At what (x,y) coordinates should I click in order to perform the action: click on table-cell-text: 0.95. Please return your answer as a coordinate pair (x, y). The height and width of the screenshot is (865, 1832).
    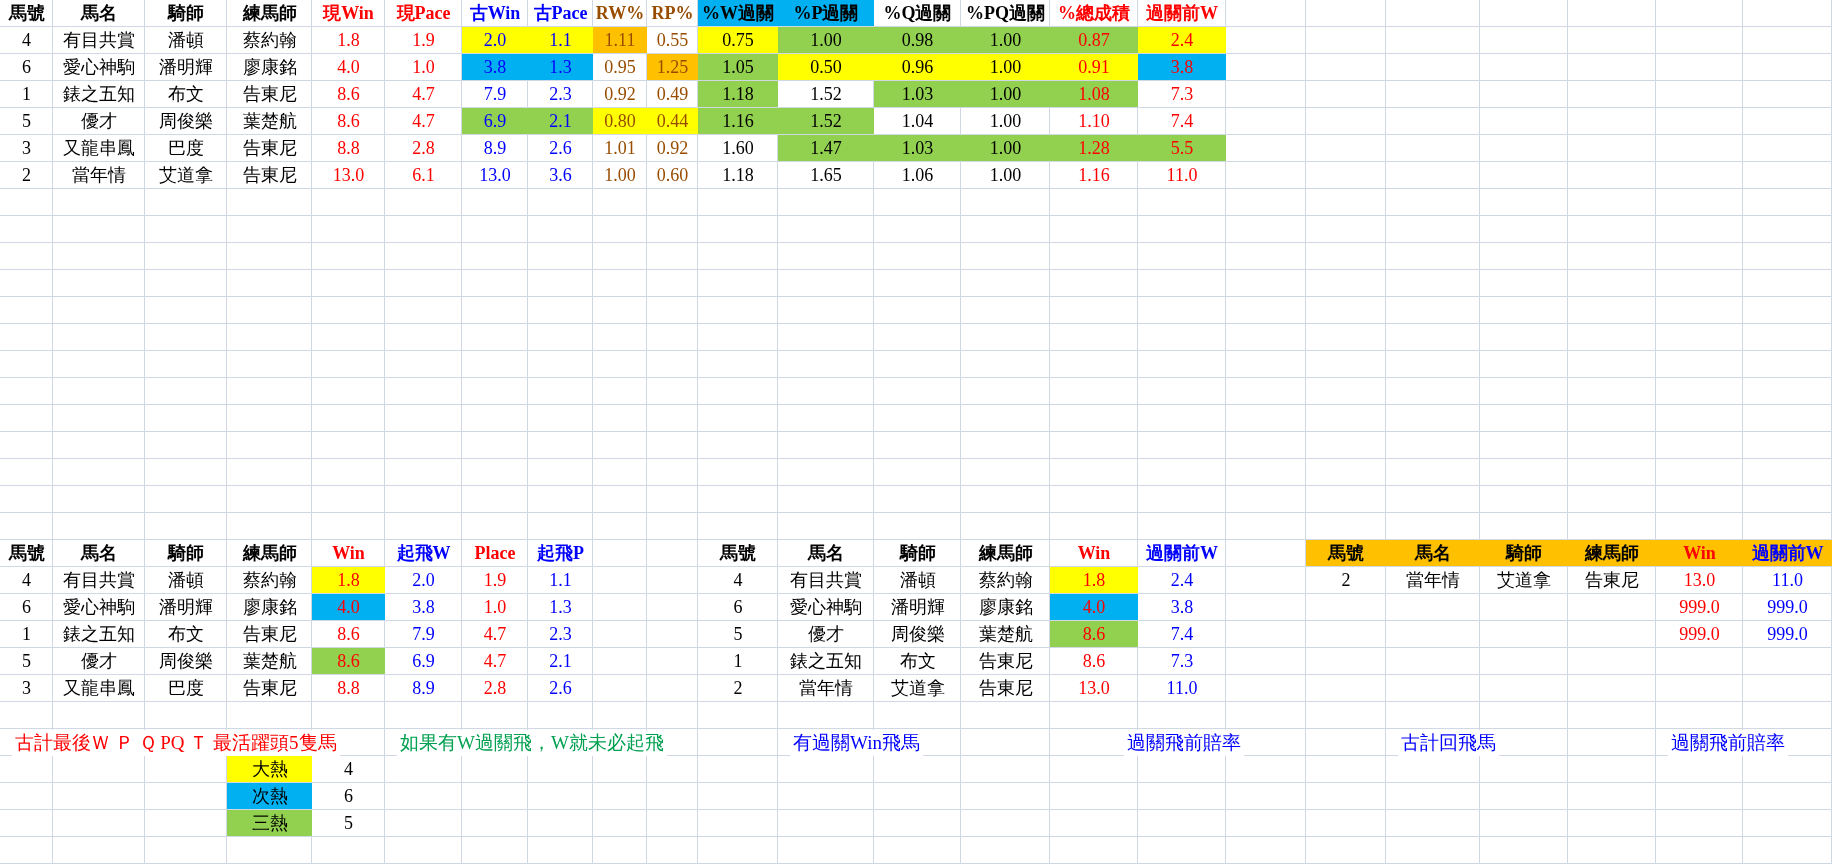
    Looking at the image, I should click on (620, 67).